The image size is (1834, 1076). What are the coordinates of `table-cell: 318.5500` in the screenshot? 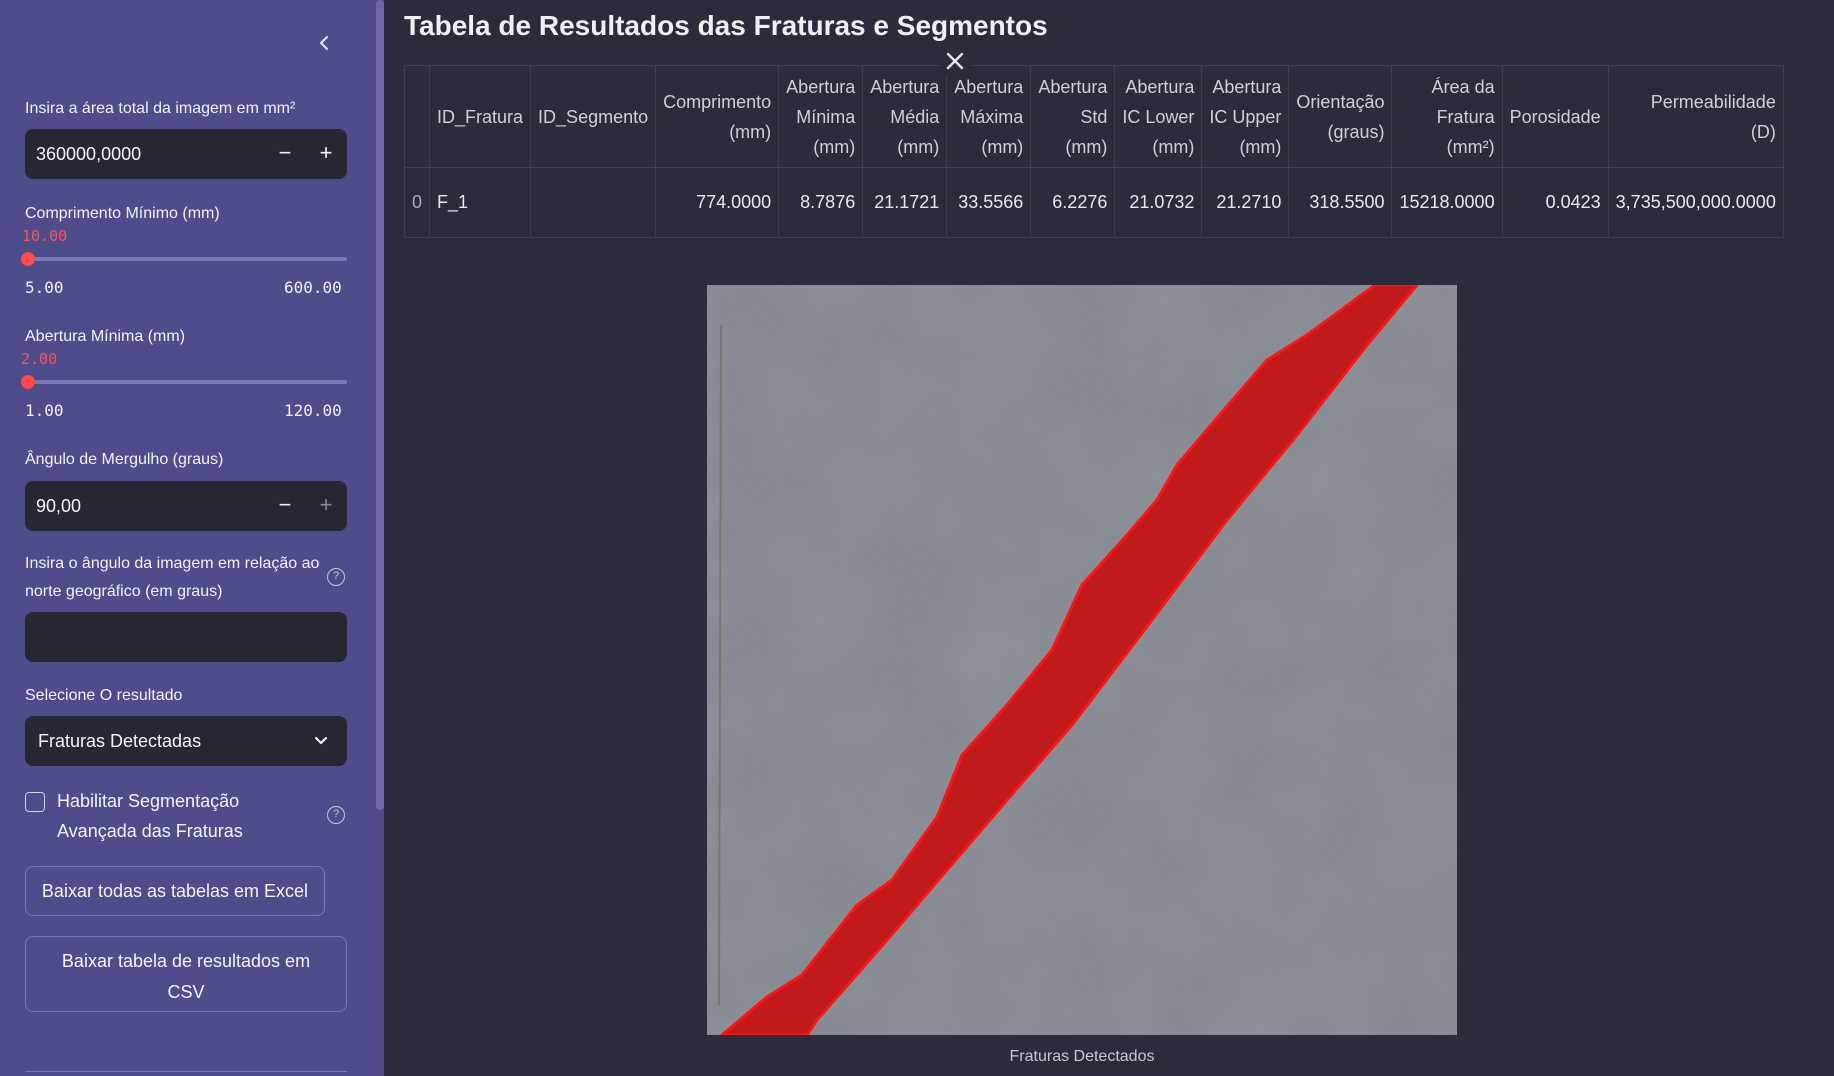 It's located at (1340, 202).